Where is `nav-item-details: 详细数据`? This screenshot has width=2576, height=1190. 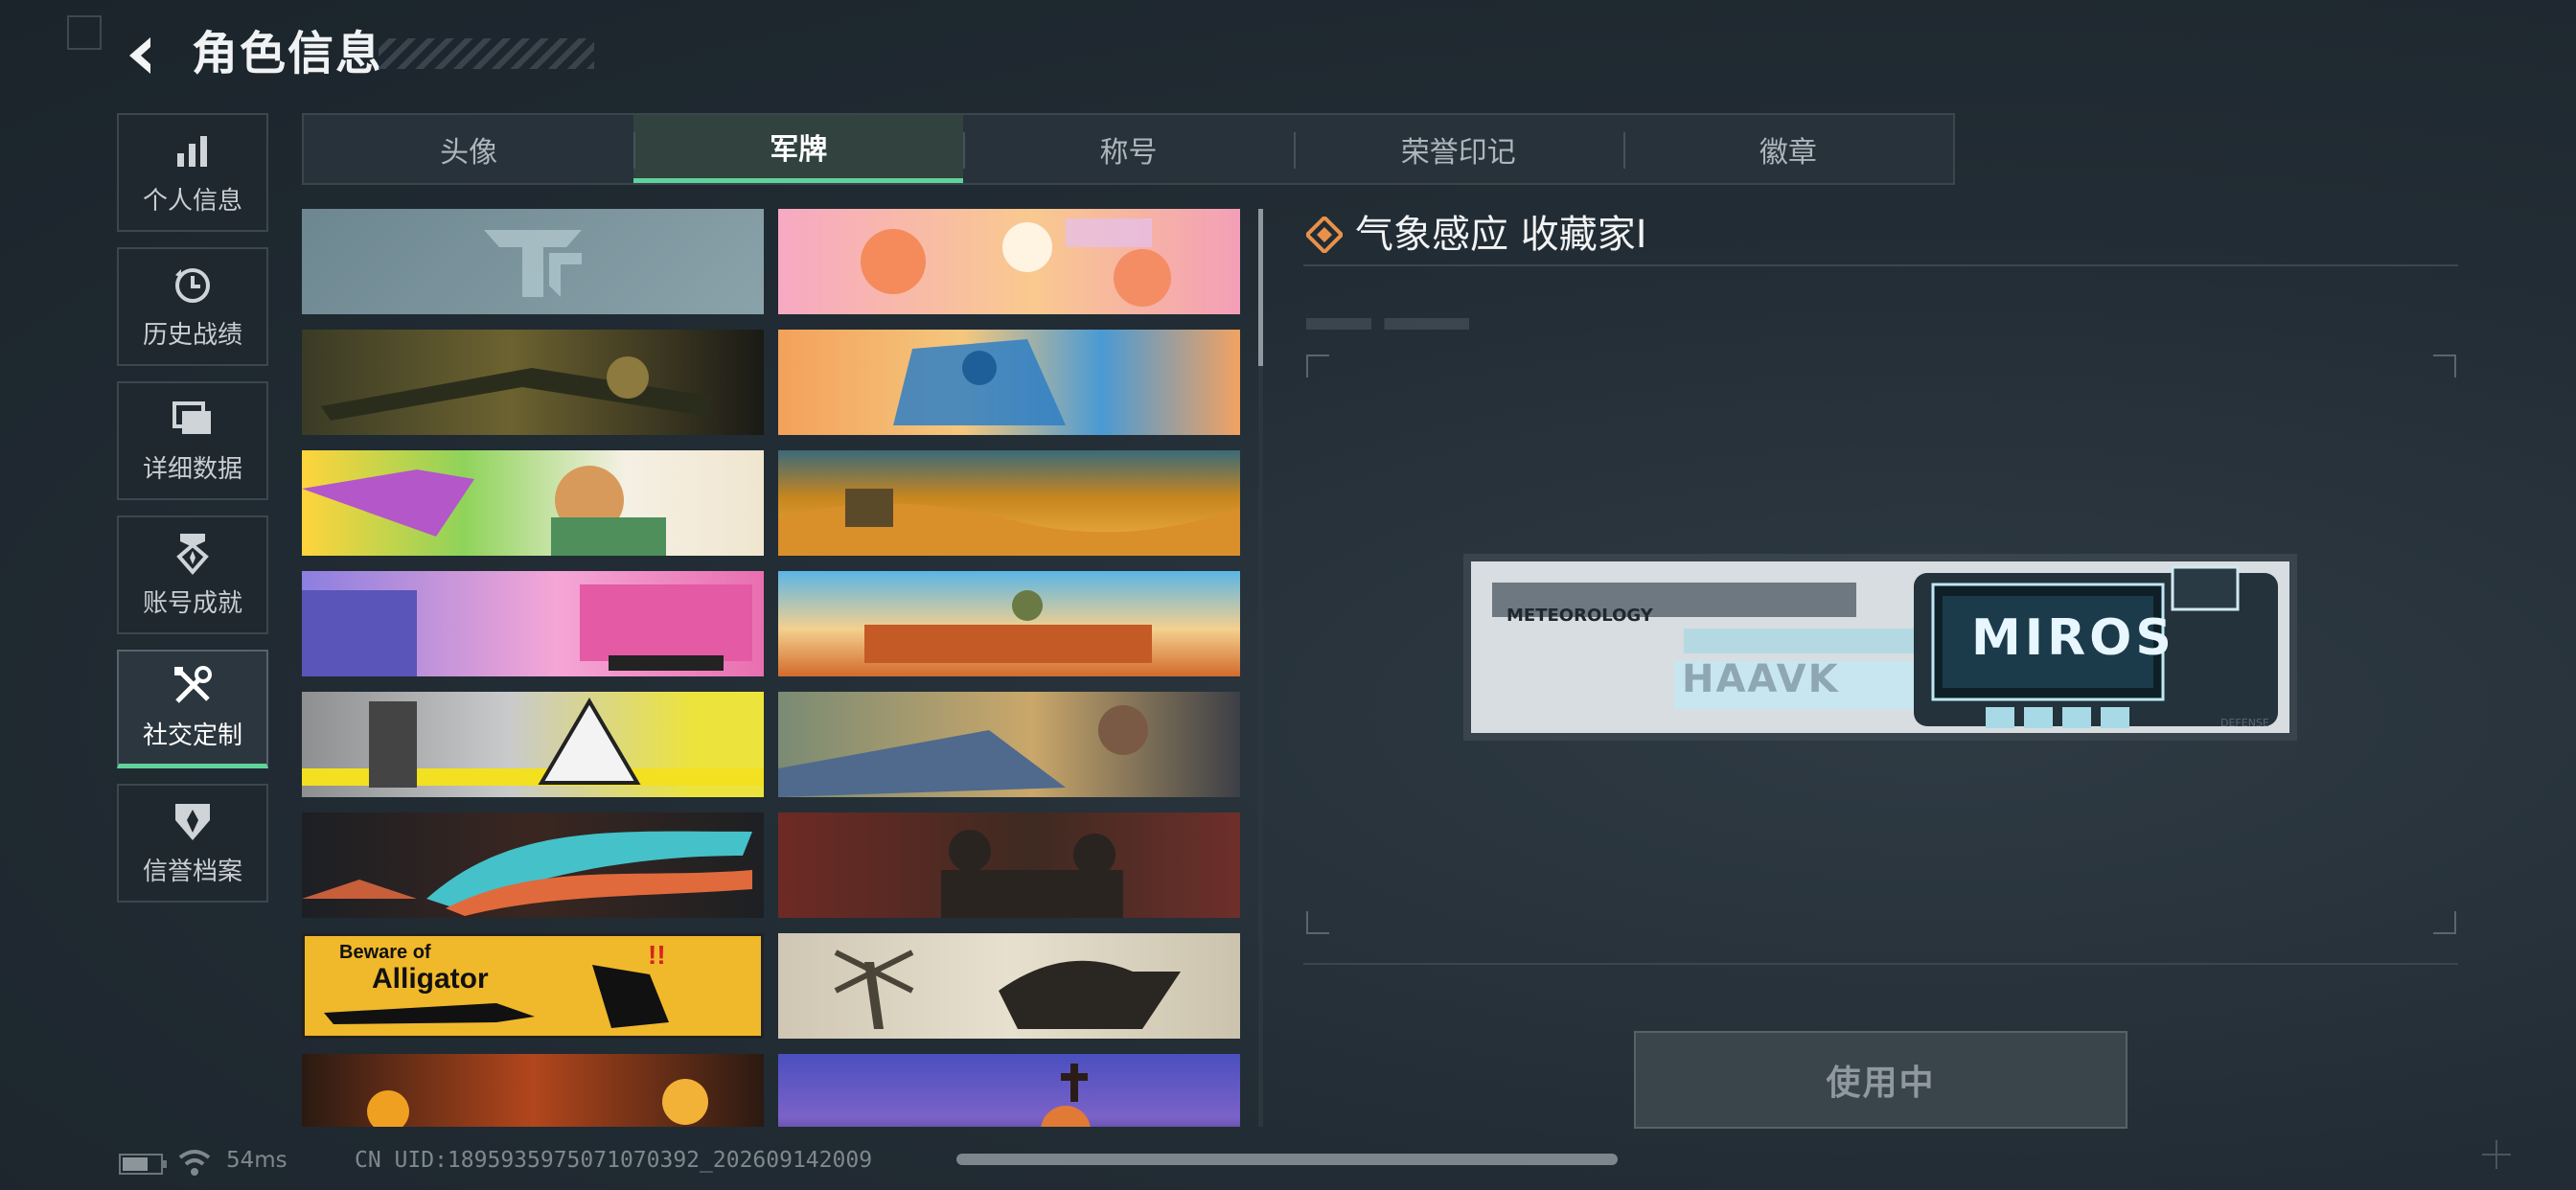 nav-item-details: 详细数据 is located at coordinates (193, 441).